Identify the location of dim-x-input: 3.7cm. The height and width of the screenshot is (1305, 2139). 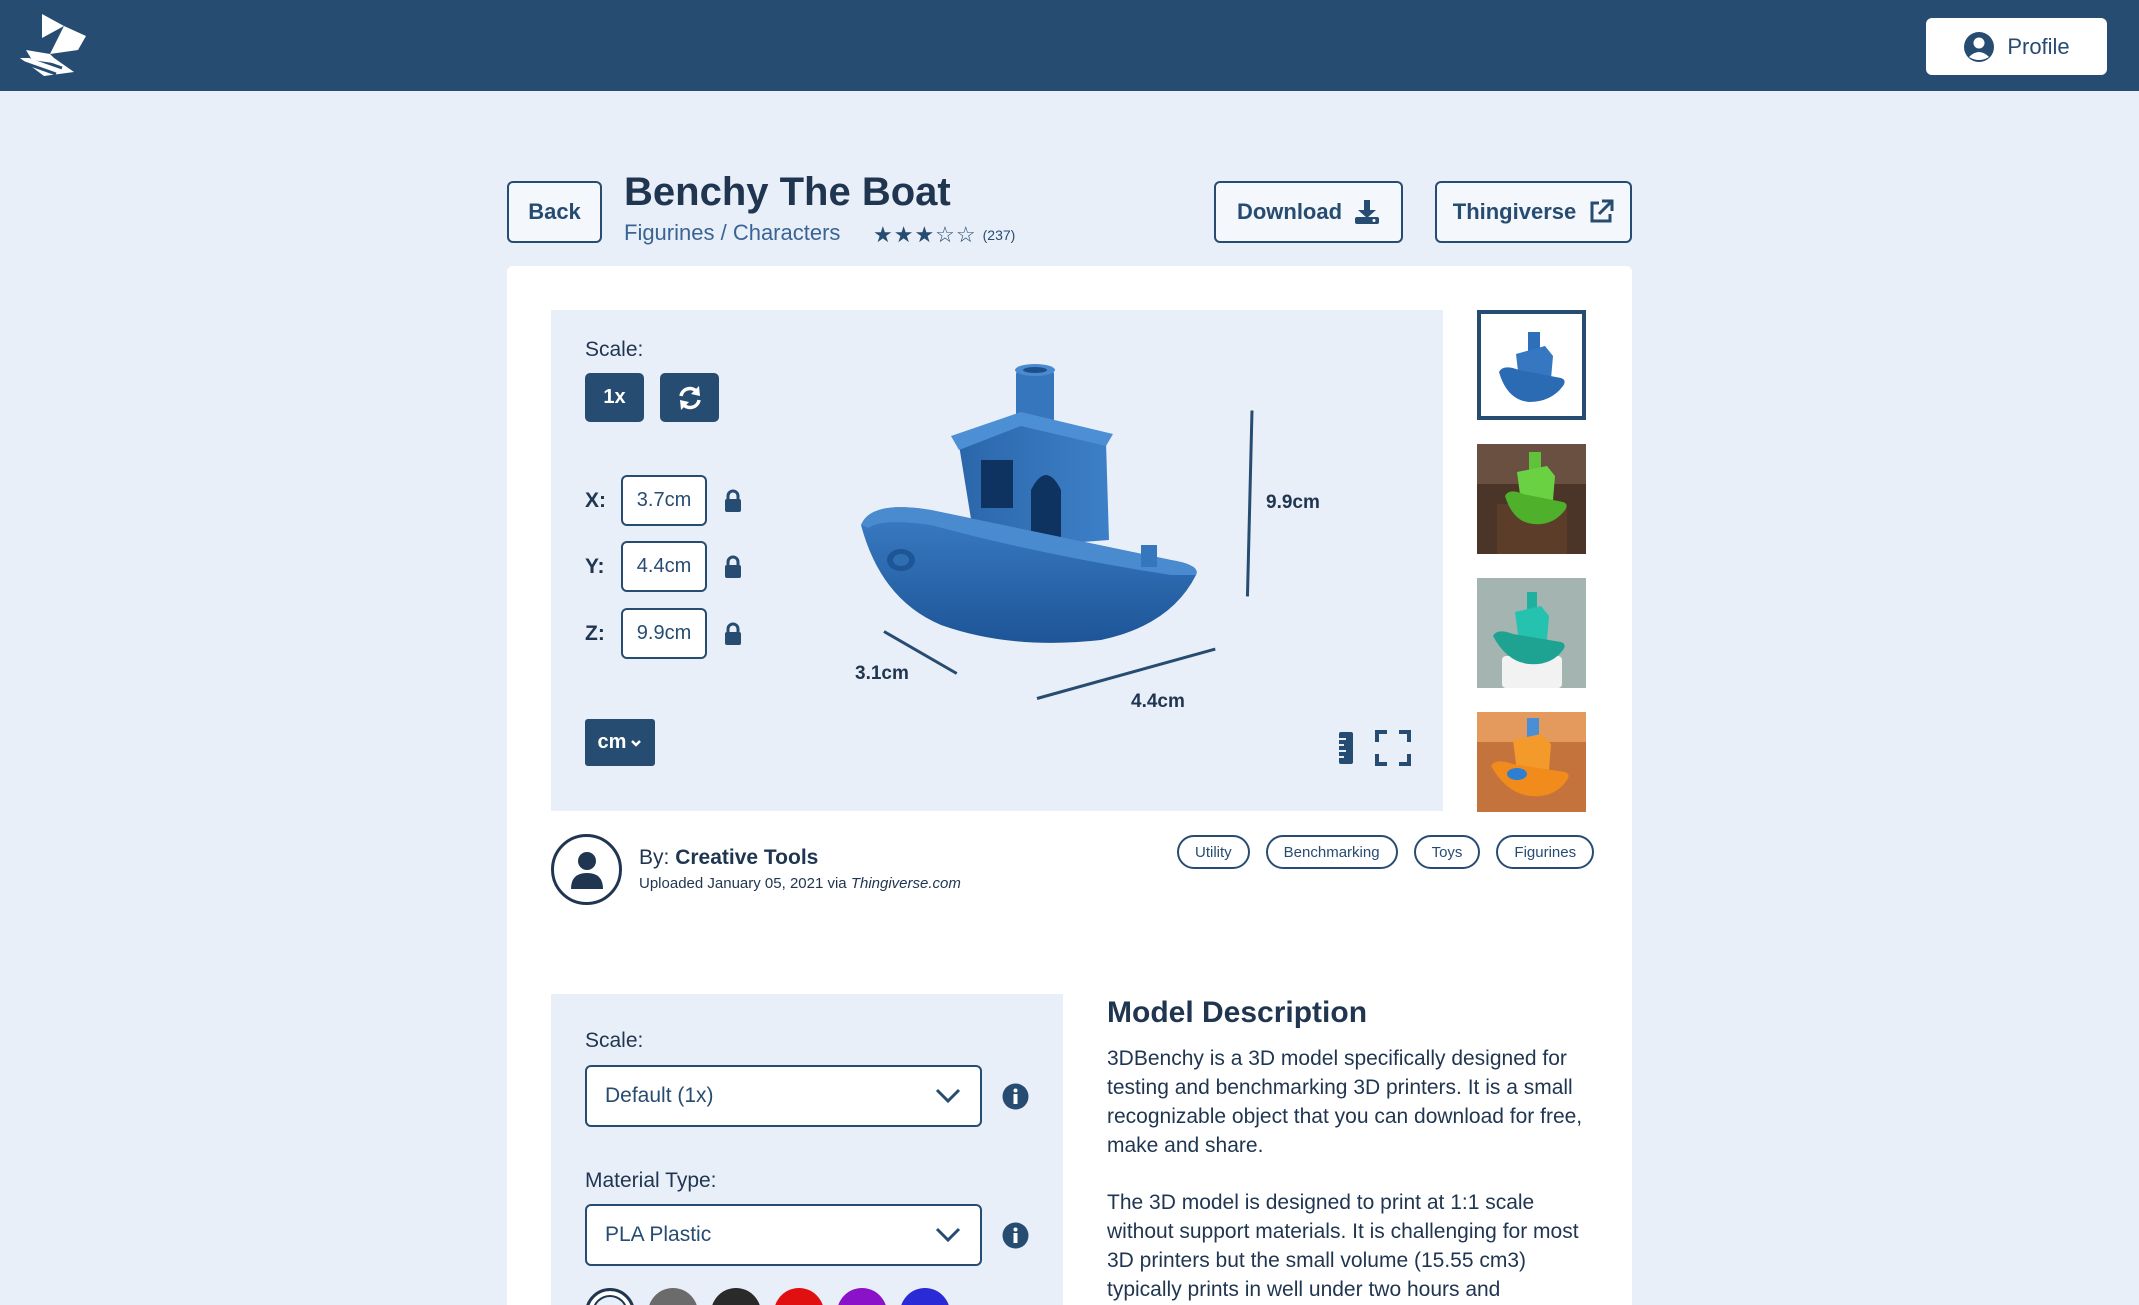
(664, 500).